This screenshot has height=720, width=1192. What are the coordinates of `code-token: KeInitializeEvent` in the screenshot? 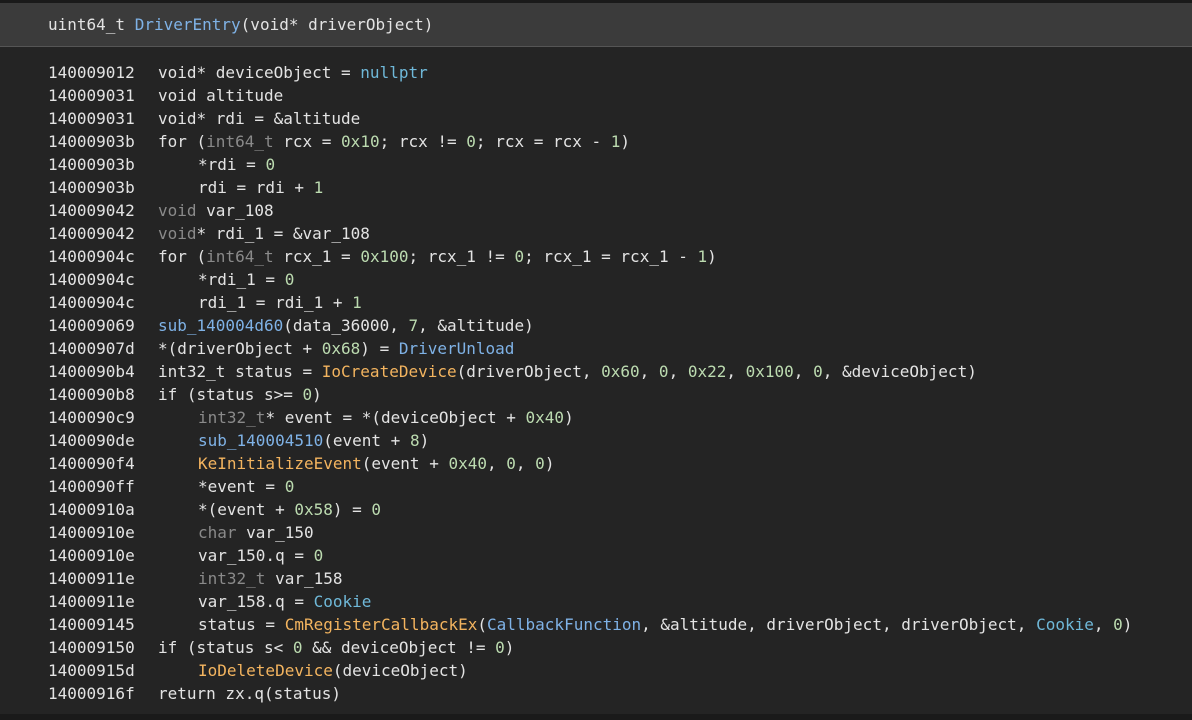 It's located at (280, 463).